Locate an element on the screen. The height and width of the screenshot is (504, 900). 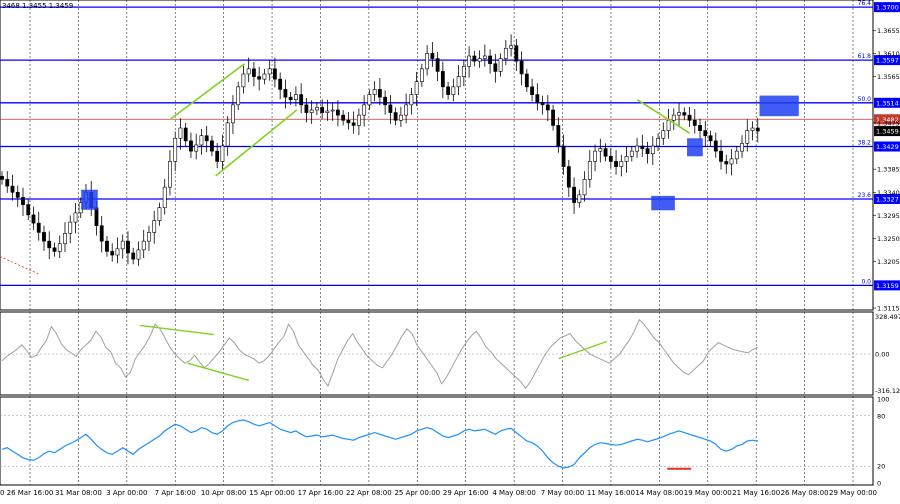
x-tick-label: 21 May 16:00 is located at coordinates (756, 493).